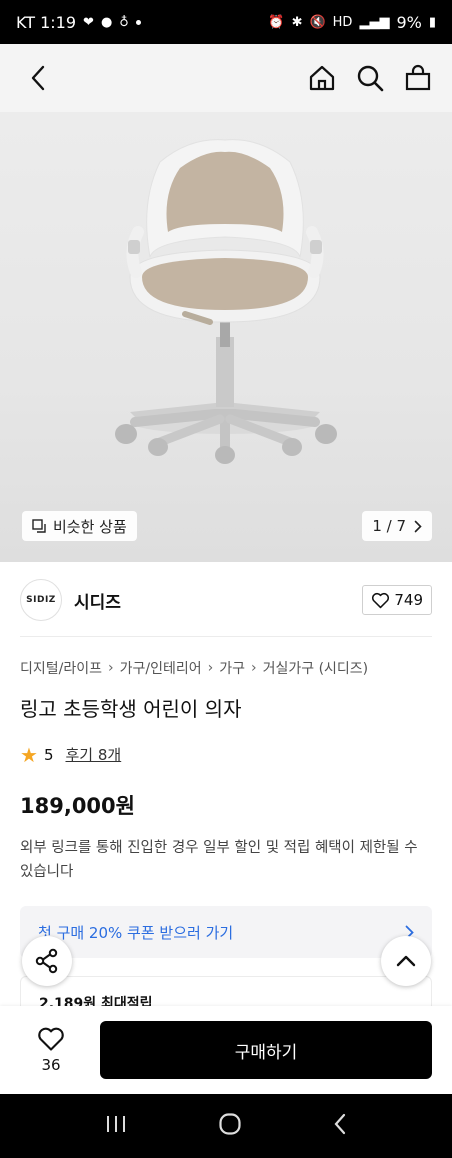  I want to click on share-button, so click(47, 961).